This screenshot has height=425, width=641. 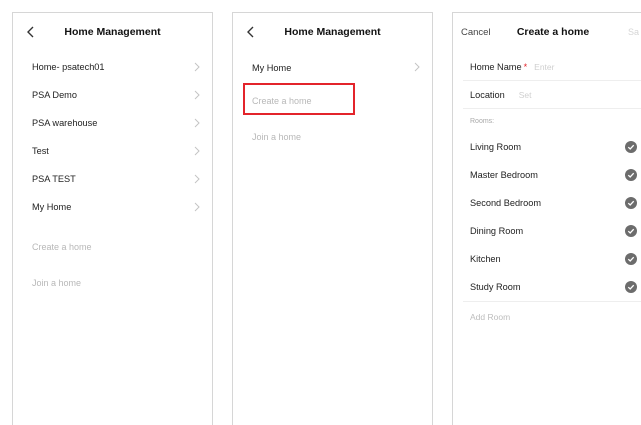 I want to click on home-list-item: PSA warehouse, so click(x=112, y=123).